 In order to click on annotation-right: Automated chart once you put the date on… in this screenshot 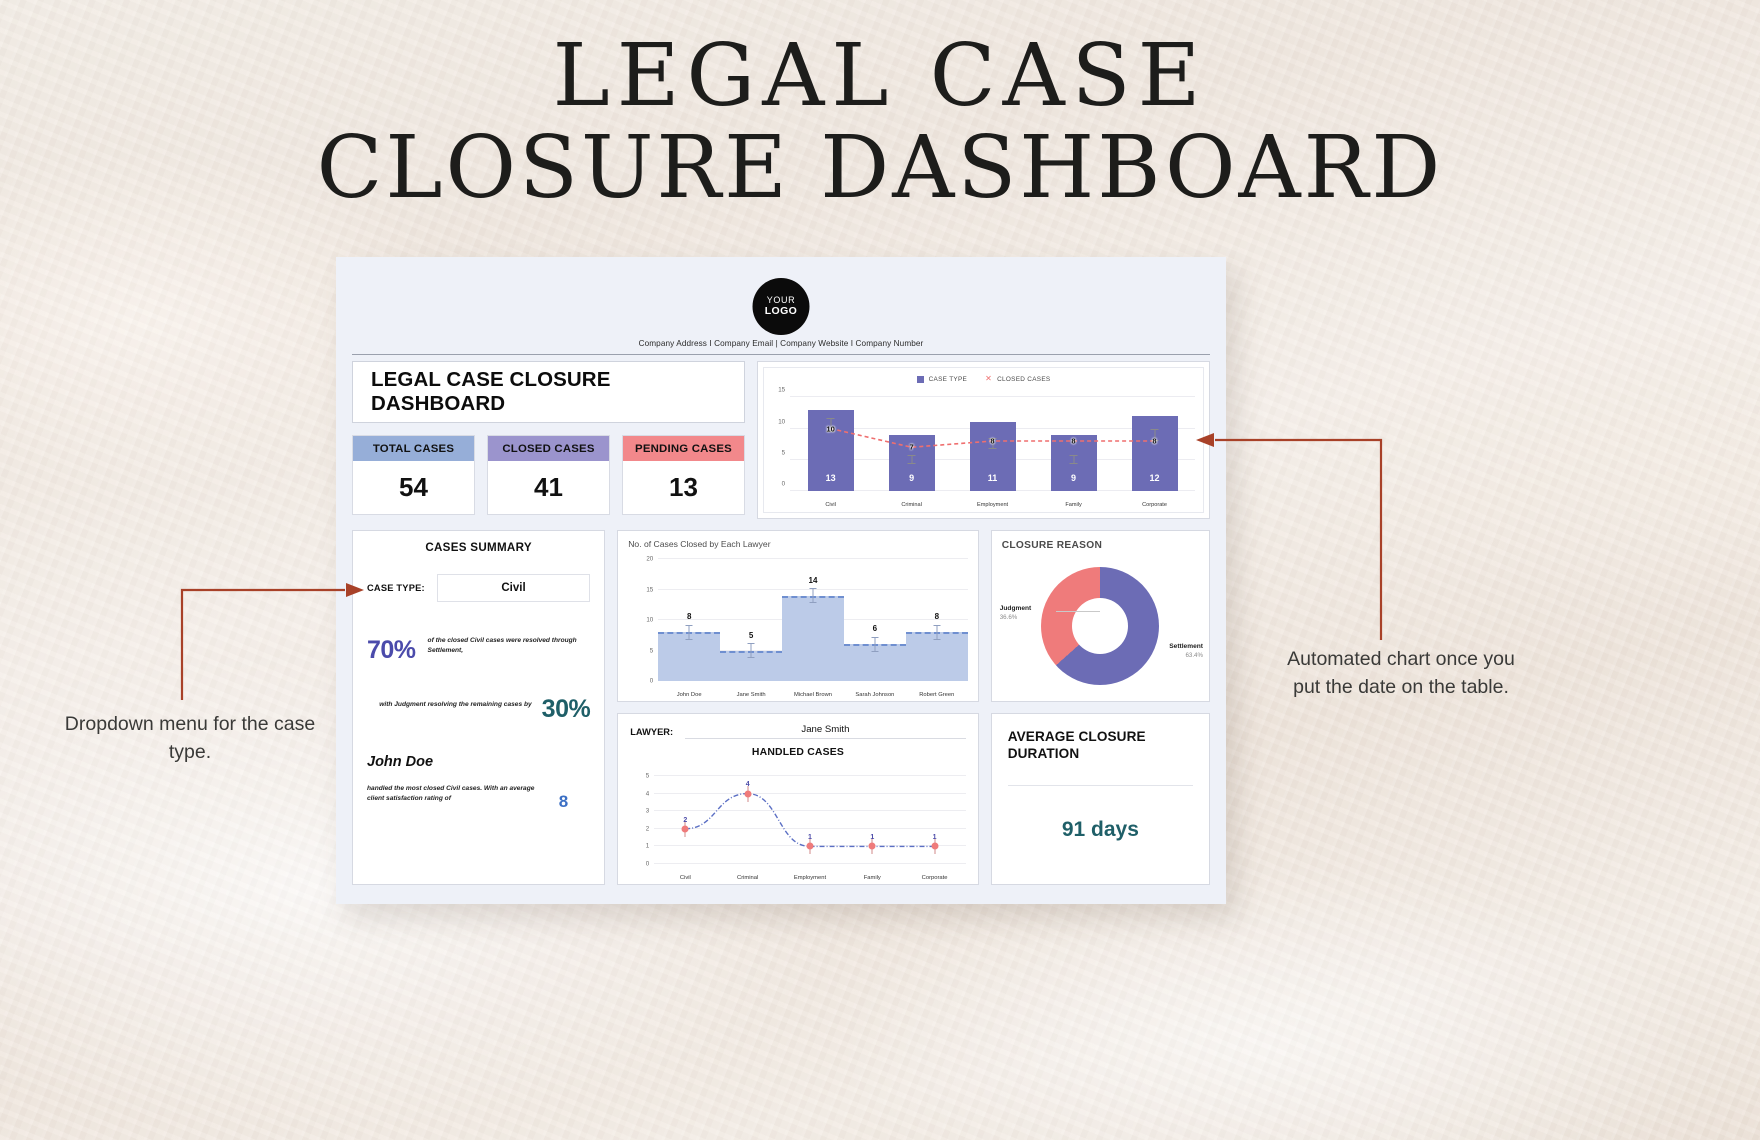, I will do `click(1401, 673)`.